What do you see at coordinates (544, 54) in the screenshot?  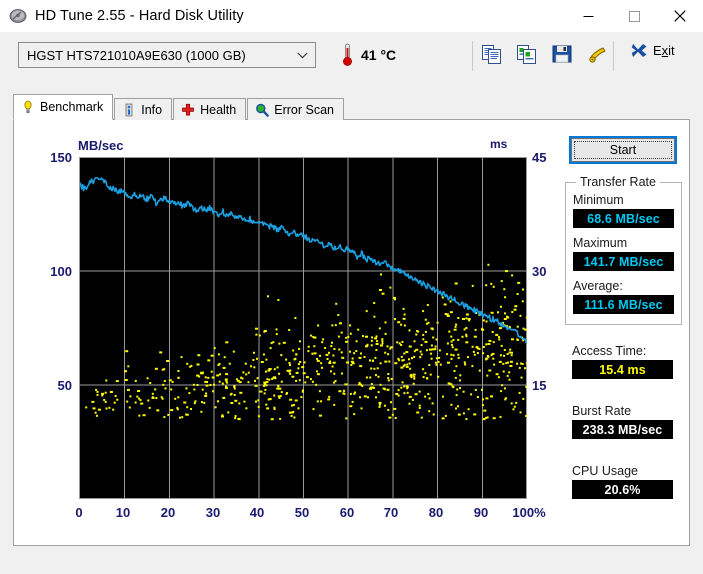 I see `toolbar-icons` at bounding box center [544, 54].